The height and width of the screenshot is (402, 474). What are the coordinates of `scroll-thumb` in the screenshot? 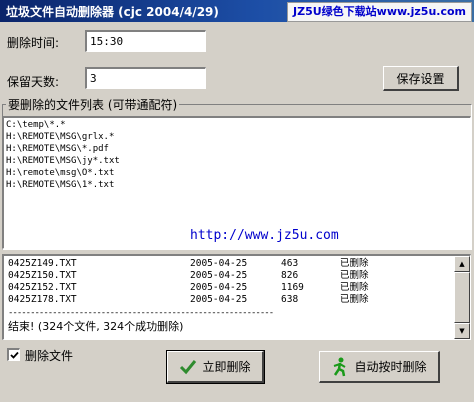 It's located at (462, 297).